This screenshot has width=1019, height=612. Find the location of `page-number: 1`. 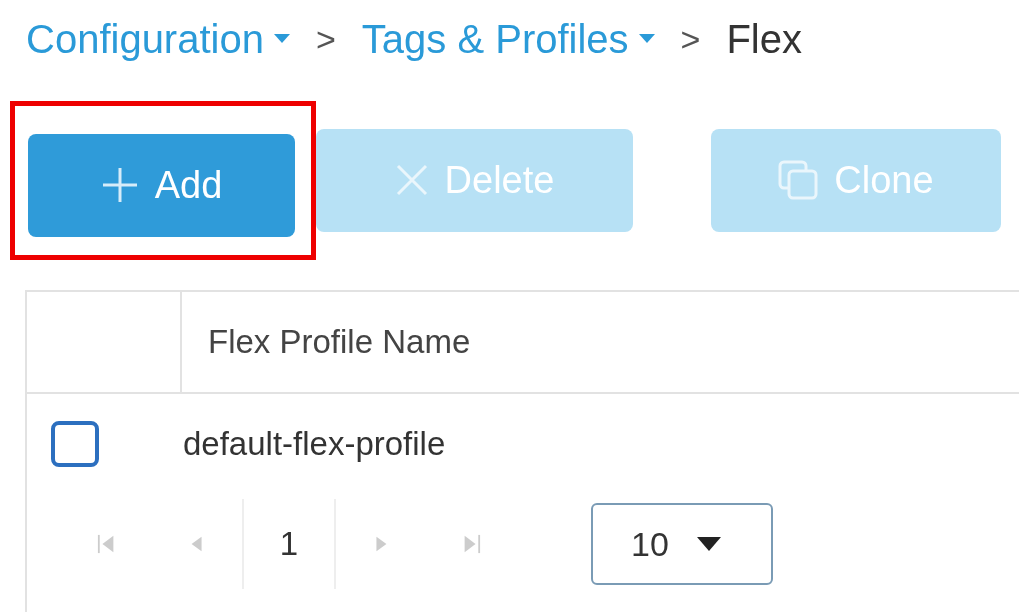

page-number: 1 is located at coordinates (289, 544).